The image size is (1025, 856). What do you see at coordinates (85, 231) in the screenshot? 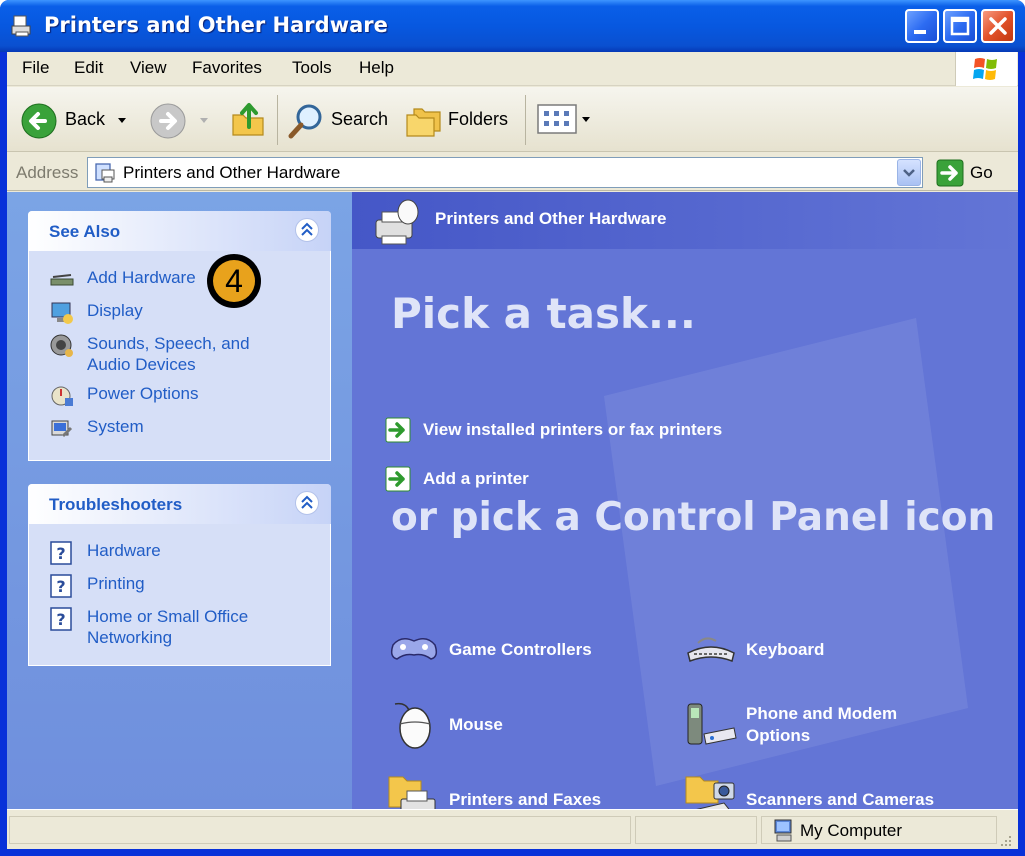
I see `see-also-title: See Also` at bounding box center [85, 231].